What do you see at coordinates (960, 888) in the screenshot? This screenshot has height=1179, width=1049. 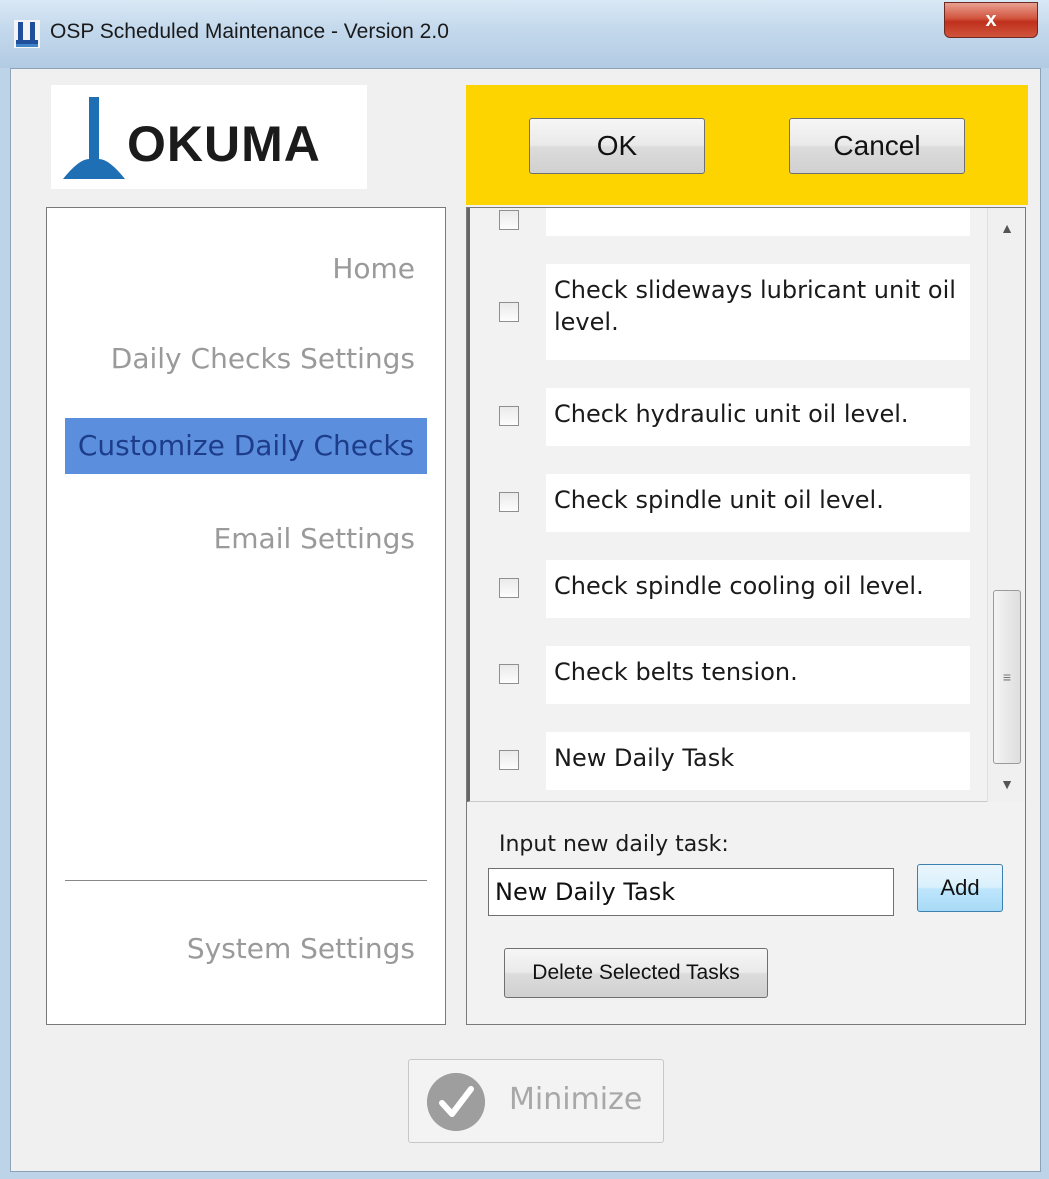 I see `add-task-button: Add` at bounding box center [960, 888].